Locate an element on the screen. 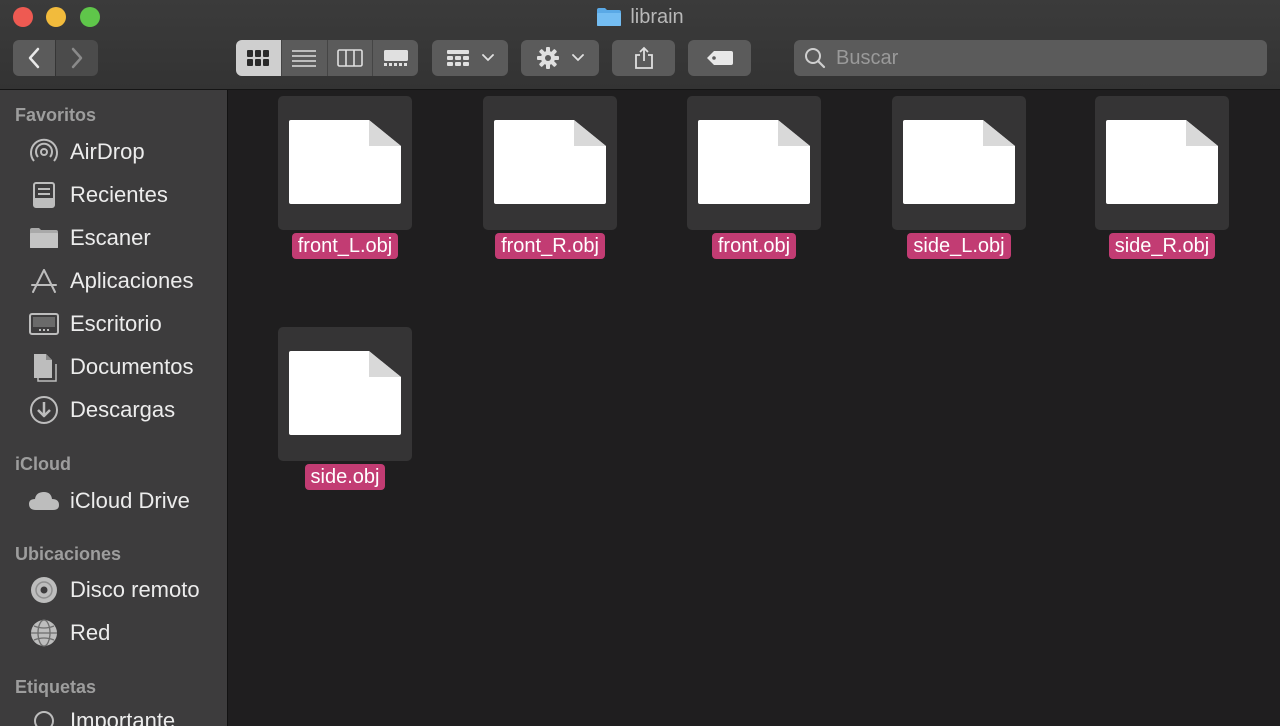  window-title: librain is located at coordinates (640, 17).